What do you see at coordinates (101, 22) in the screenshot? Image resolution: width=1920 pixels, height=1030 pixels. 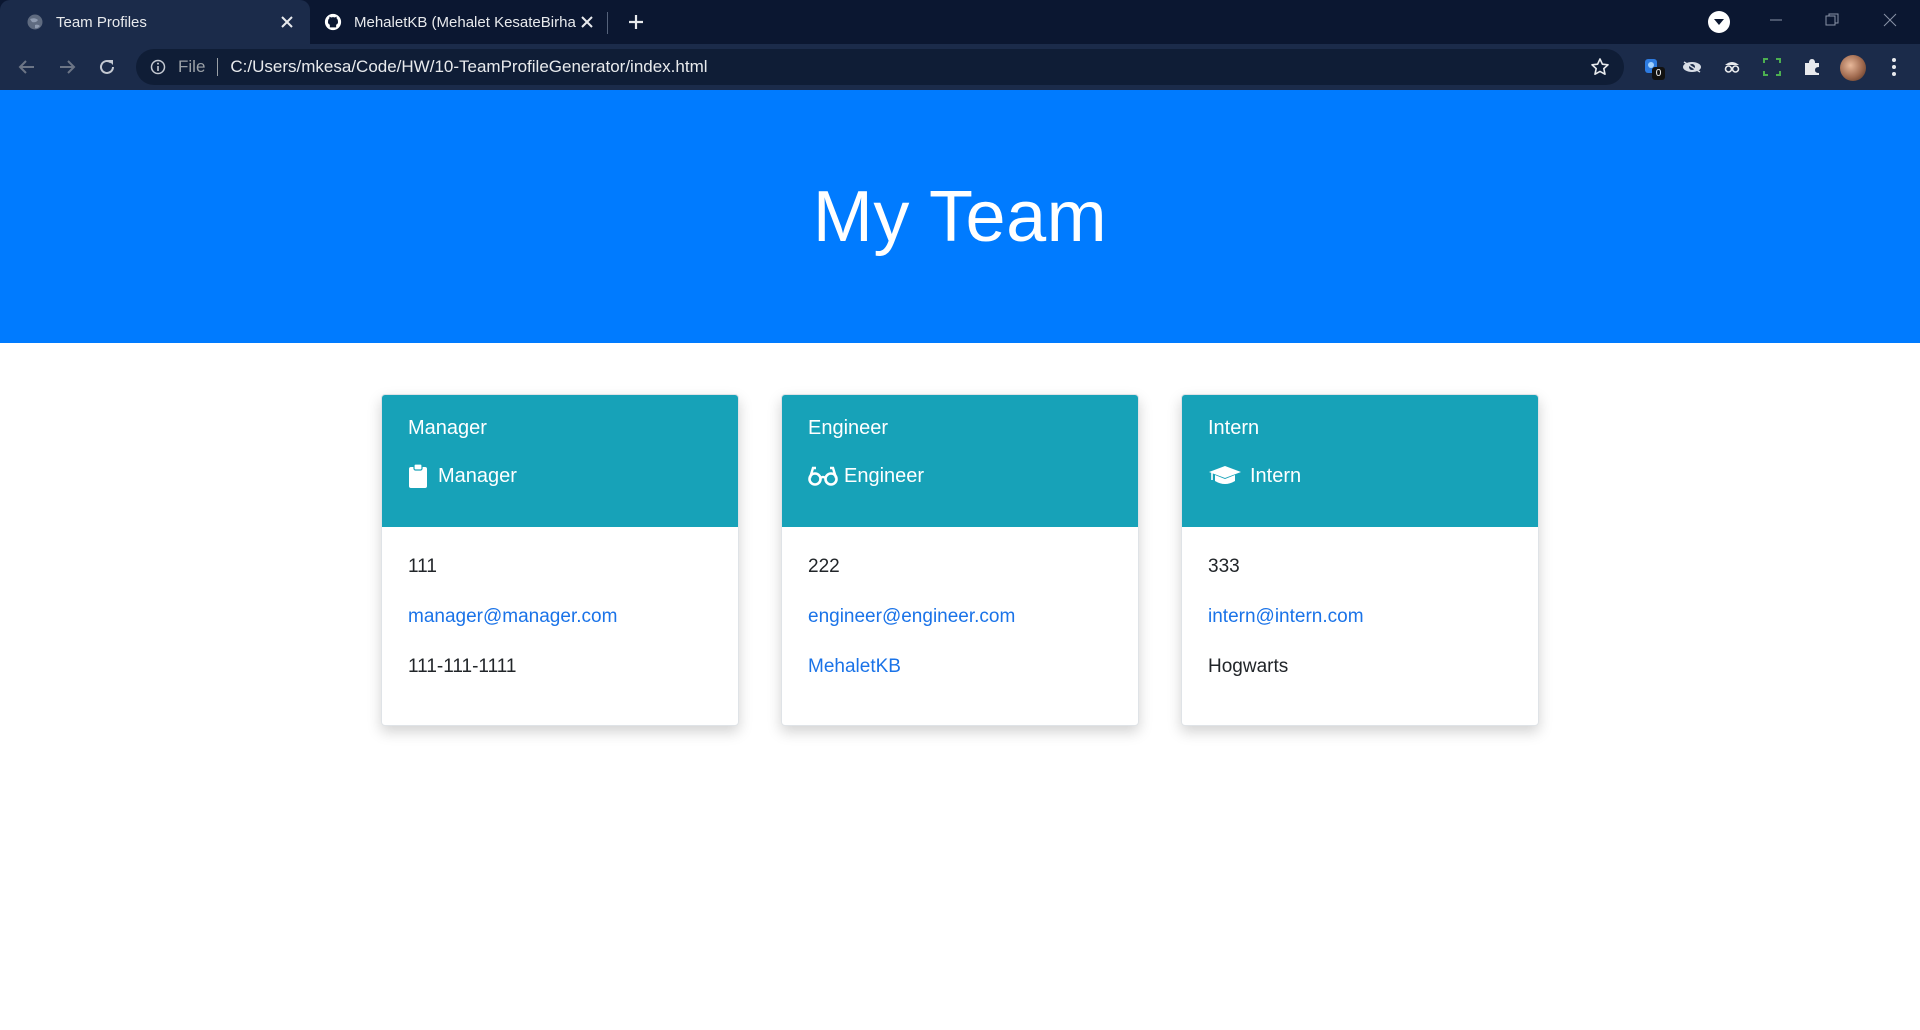 I see `tab-title: Team Profiles` at bounding box center [101, 22].